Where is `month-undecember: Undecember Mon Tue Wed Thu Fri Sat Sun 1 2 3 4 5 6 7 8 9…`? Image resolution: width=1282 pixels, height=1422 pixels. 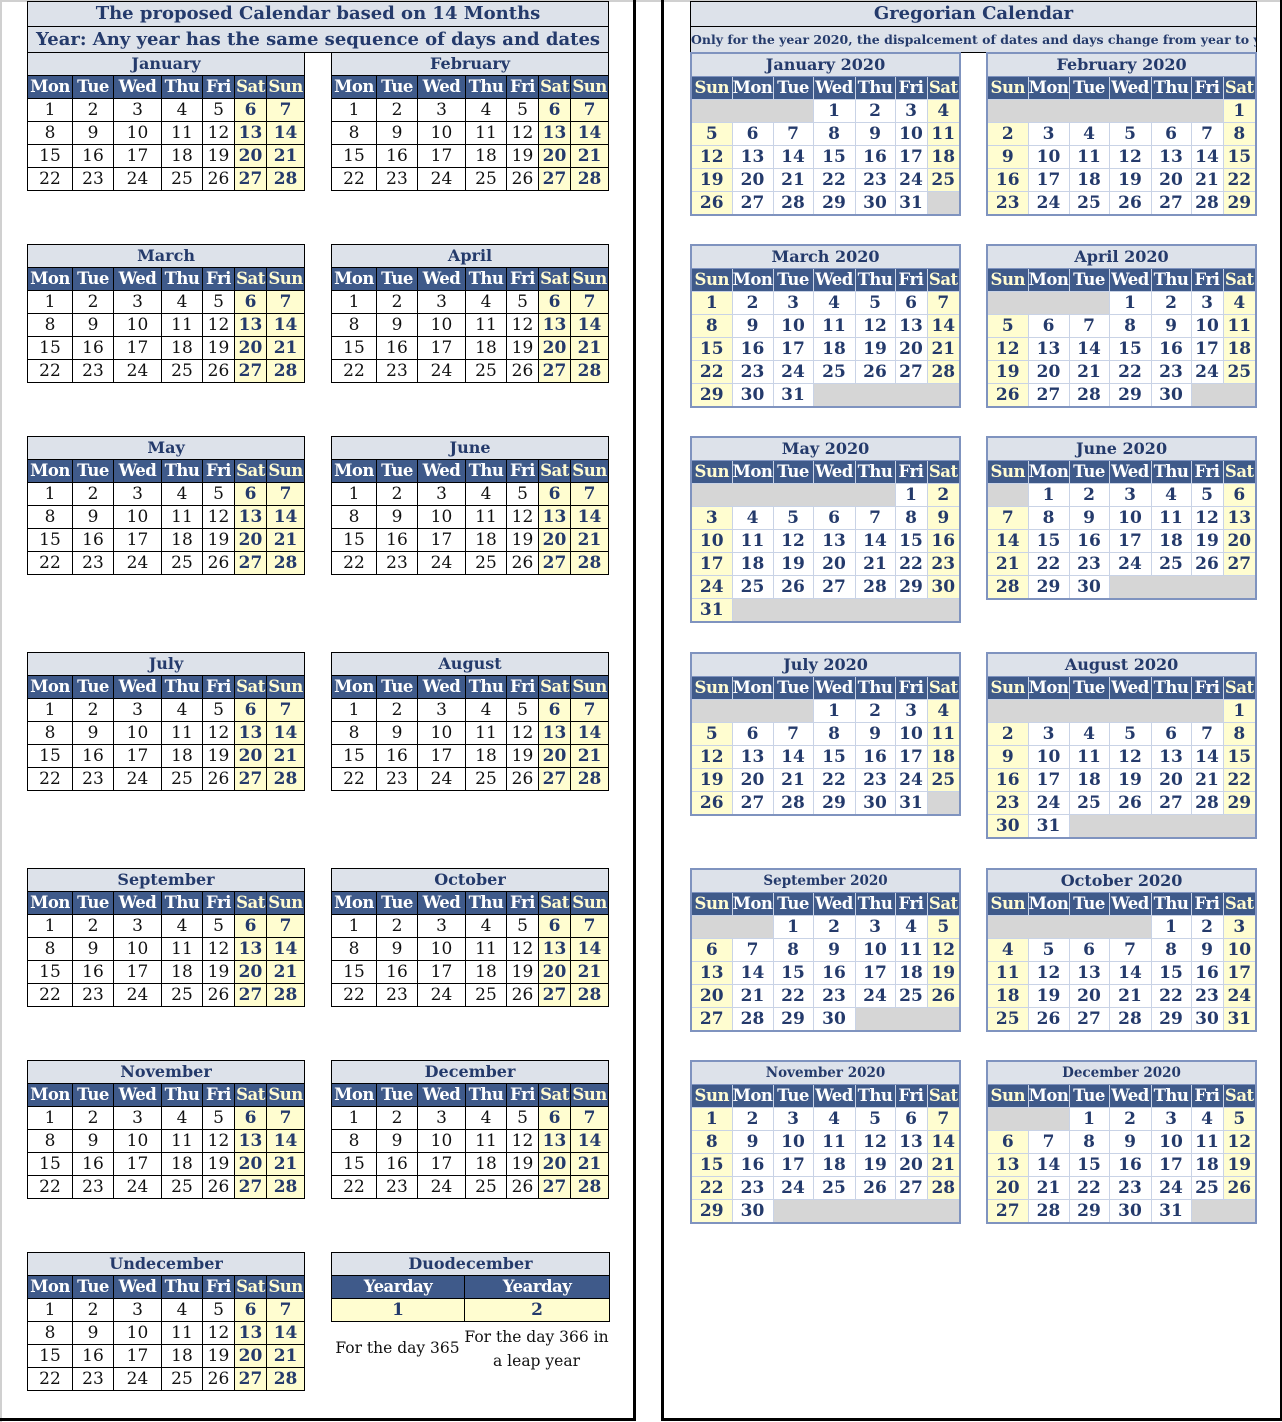 month-undecember: Undecember Mon Tue Wed Thu Fri Sat Sun 1 2 3 4 5 6 7 8 9… is located at coordinates (166, 1321).